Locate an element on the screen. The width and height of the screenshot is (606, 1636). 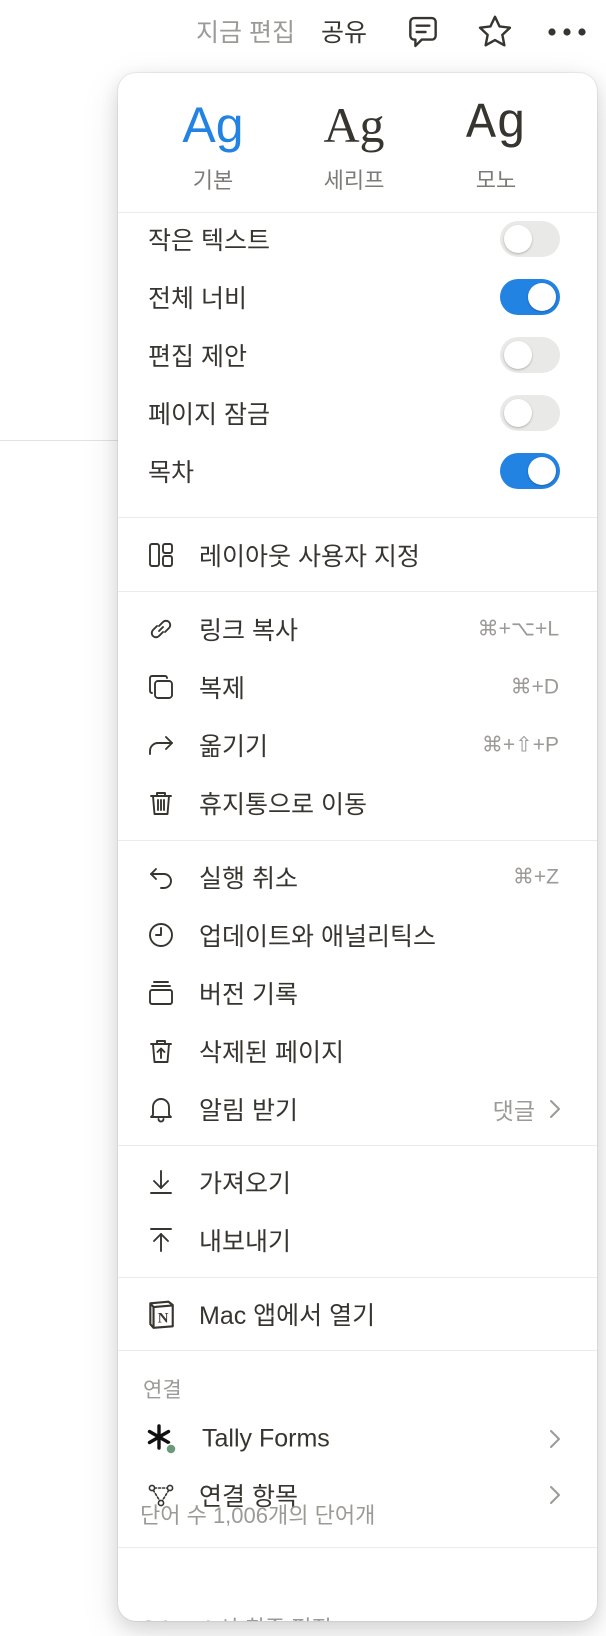
menu-item-open-in-mac-app: N Mac 앱에서 열기 is located at coordinates (357, 1314).